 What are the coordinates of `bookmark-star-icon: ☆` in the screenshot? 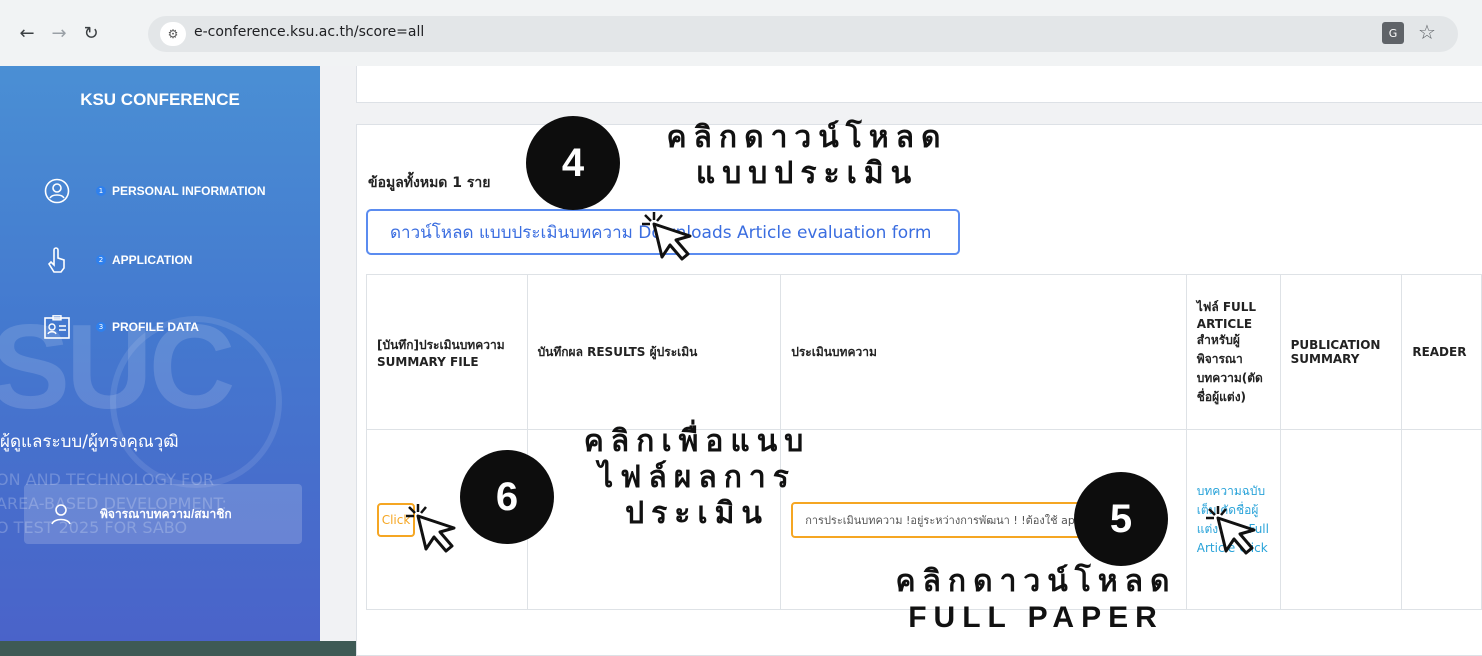 It's located at (1427, 32).